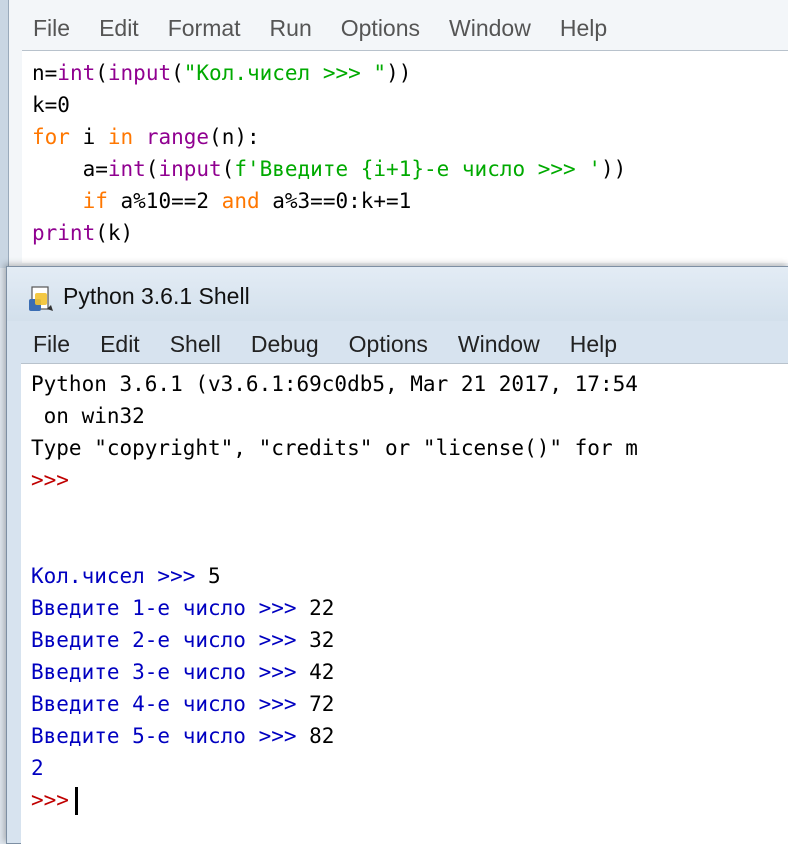 The height and width of the screenshot is (844, 788). What do you see at coordinates (397, 294) in the screenshot?
I see `shell-titlebar: Python 3.6.1 Shell` at bounding box center [397, 294].